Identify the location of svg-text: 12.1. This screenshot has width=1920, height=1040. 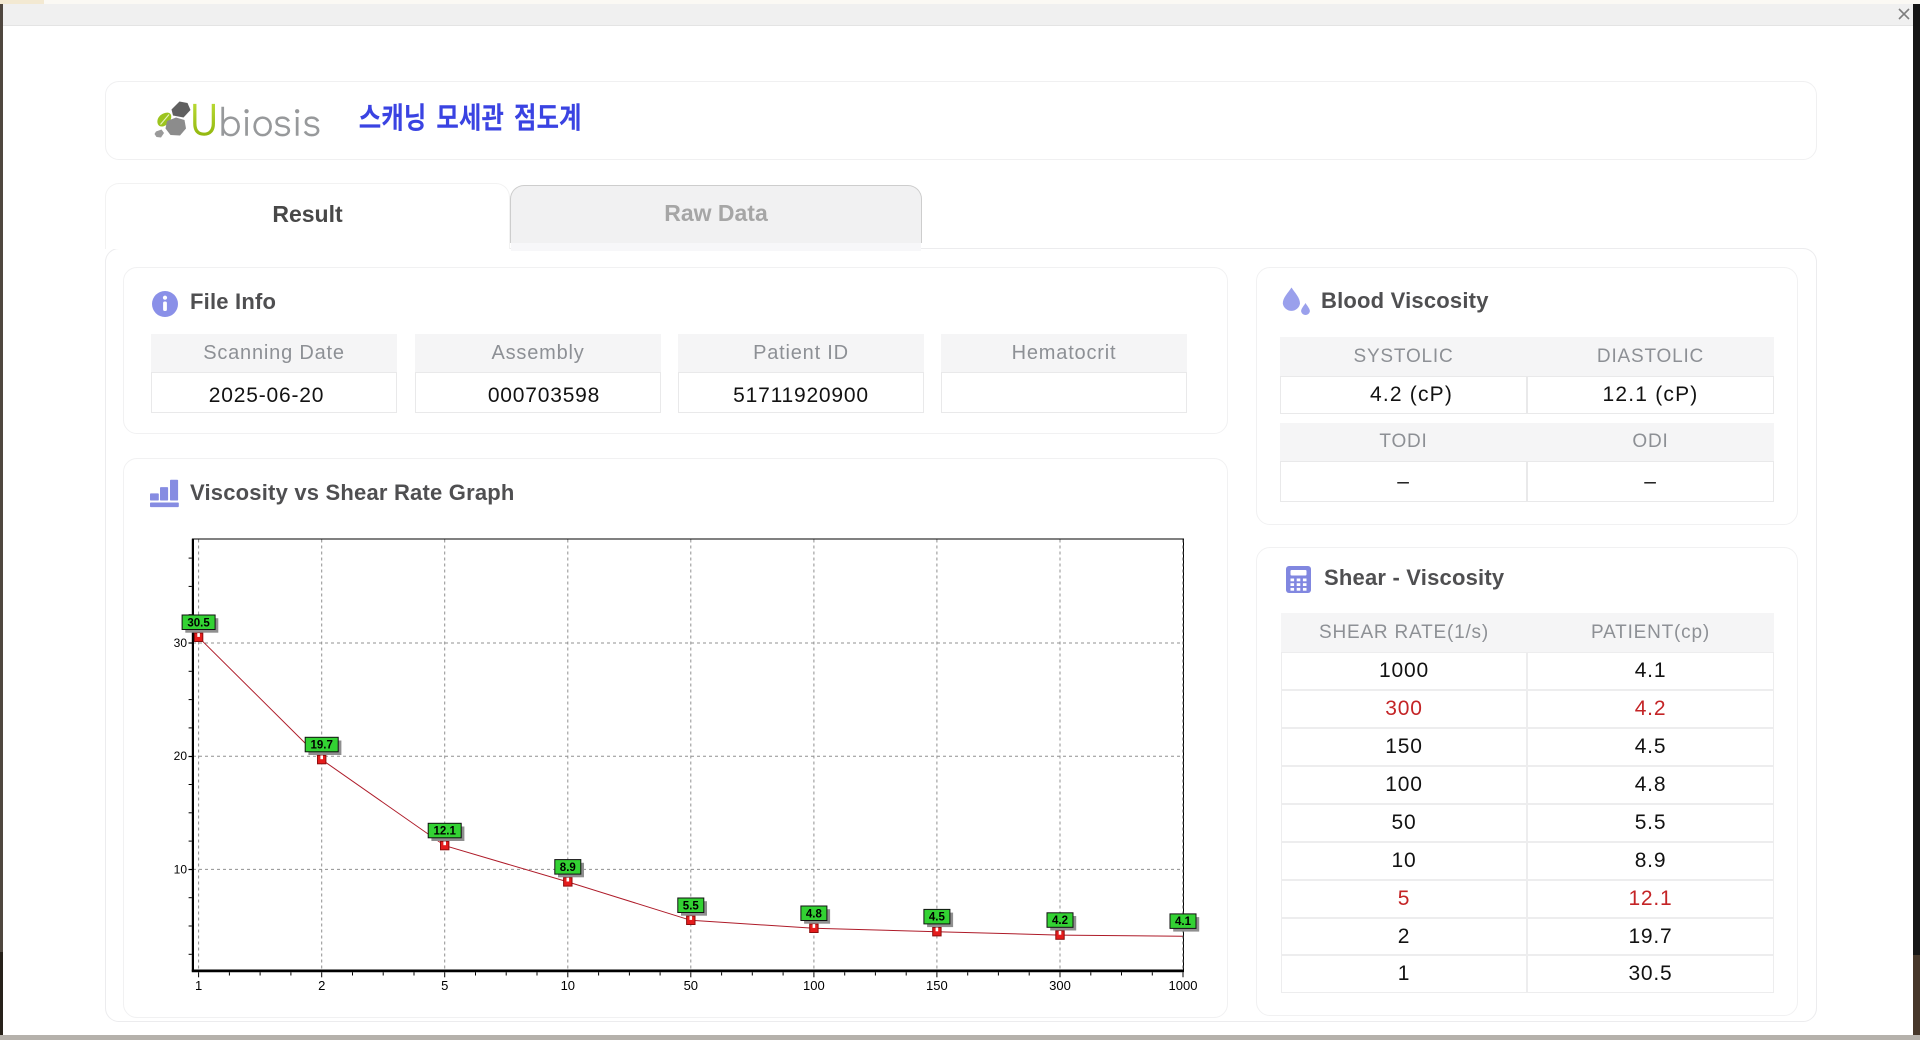
(445, 832).